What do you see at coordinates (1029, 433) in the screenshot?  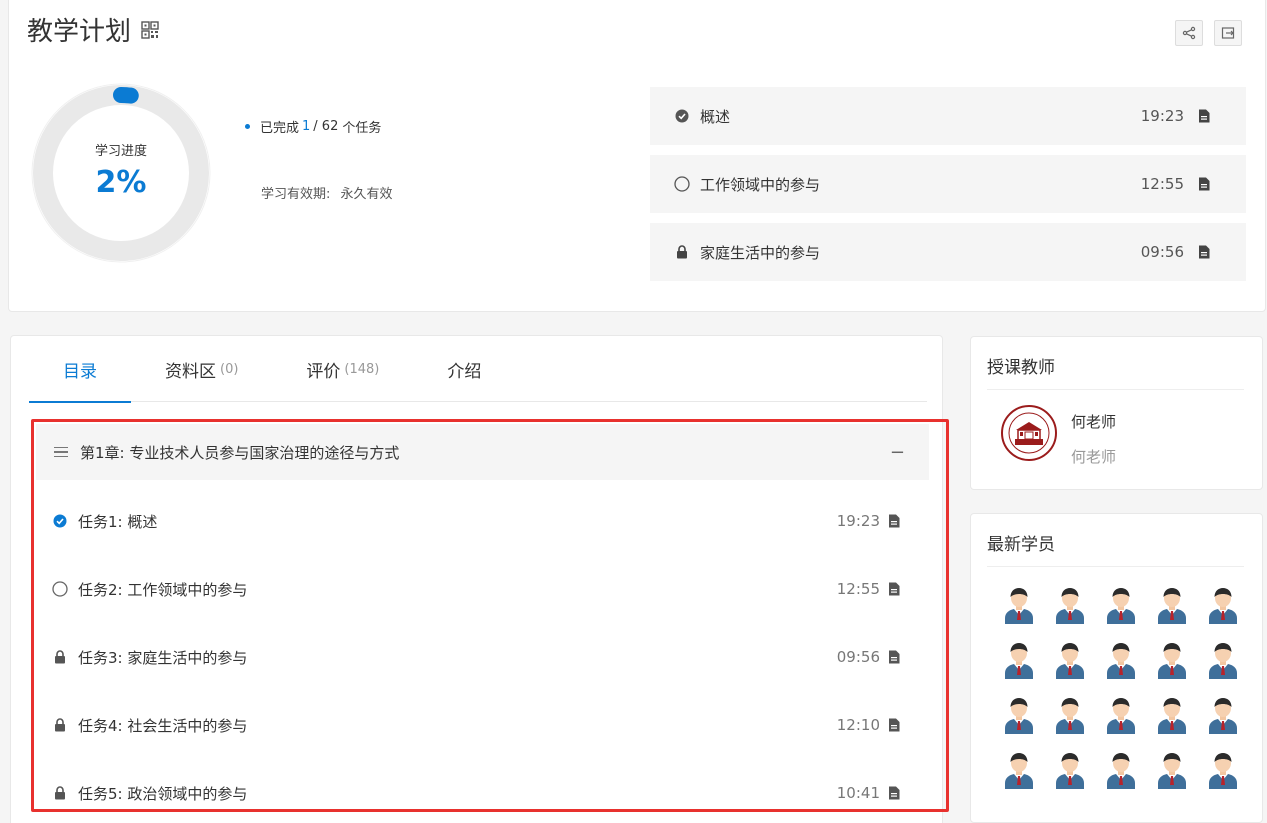 I see `teacher-avatar` at bounding box center [1029, 433].